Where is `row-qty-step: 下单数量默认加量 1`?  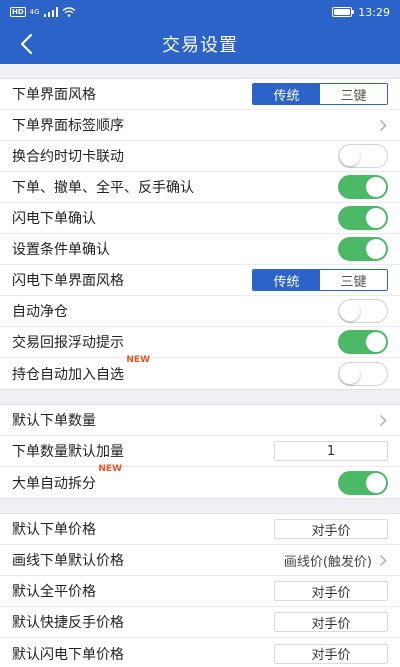
row-qty-step: 下单数量默认加量 1 is located at coordinates (200, 451).